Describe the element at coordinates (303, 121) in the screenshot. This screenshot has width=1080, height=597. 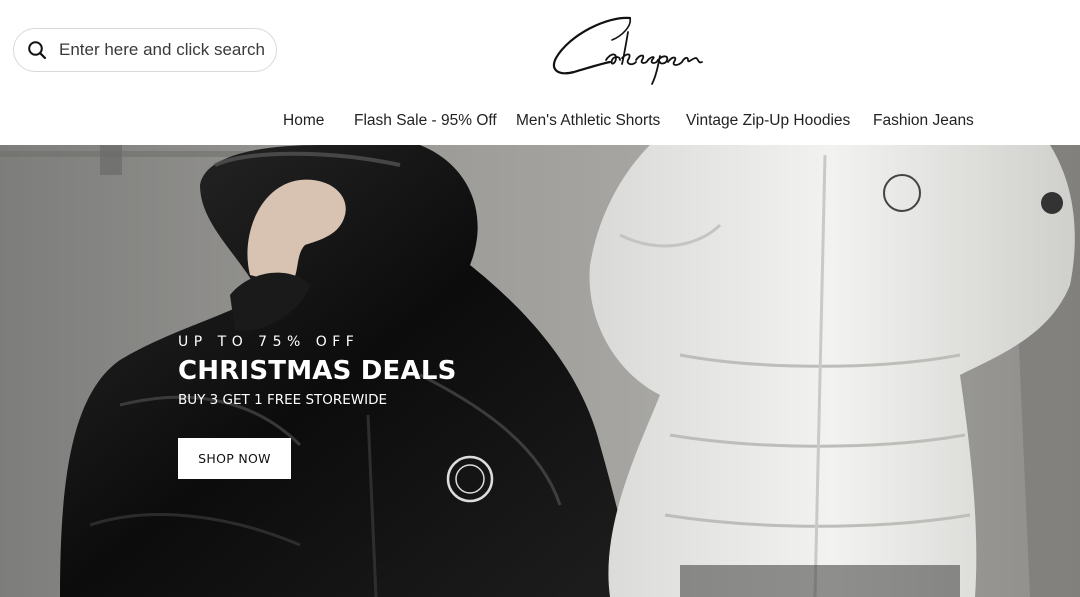
I see `nav-item-home: Home` at that location.